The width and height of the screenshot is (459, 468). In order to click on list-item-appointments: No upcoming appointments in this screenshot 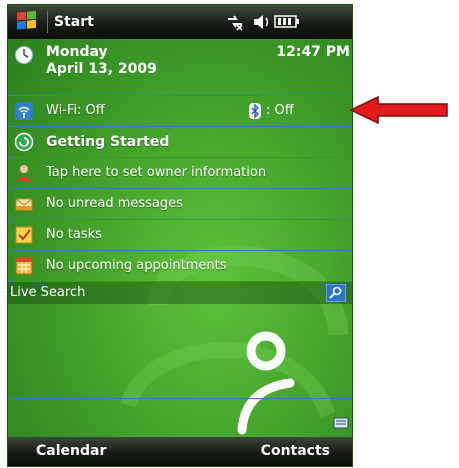, I will do `click(180, 266)`.